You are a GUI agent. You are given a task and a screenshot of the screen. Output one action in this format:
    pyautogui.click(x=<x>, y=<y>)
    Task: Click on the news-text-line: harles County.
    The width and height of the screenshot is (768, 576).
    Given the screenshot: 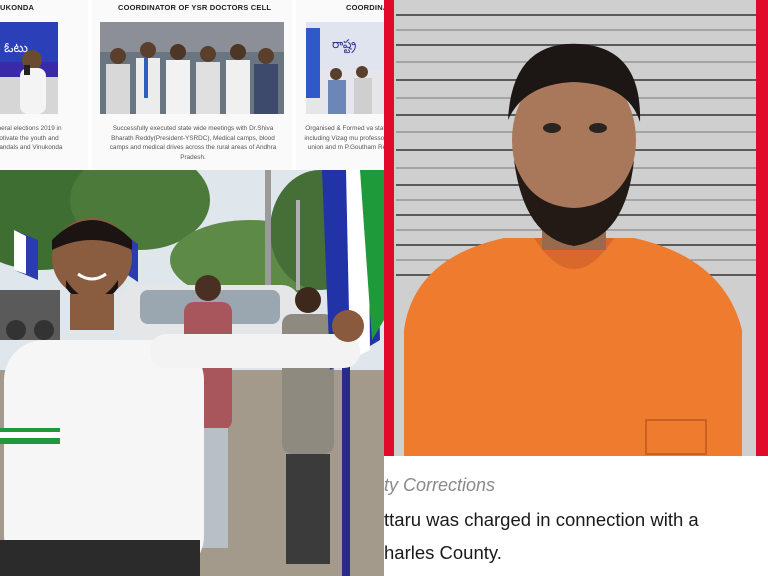 What is the action you would take?
    pyautogui.click(x=443, y=552)
    